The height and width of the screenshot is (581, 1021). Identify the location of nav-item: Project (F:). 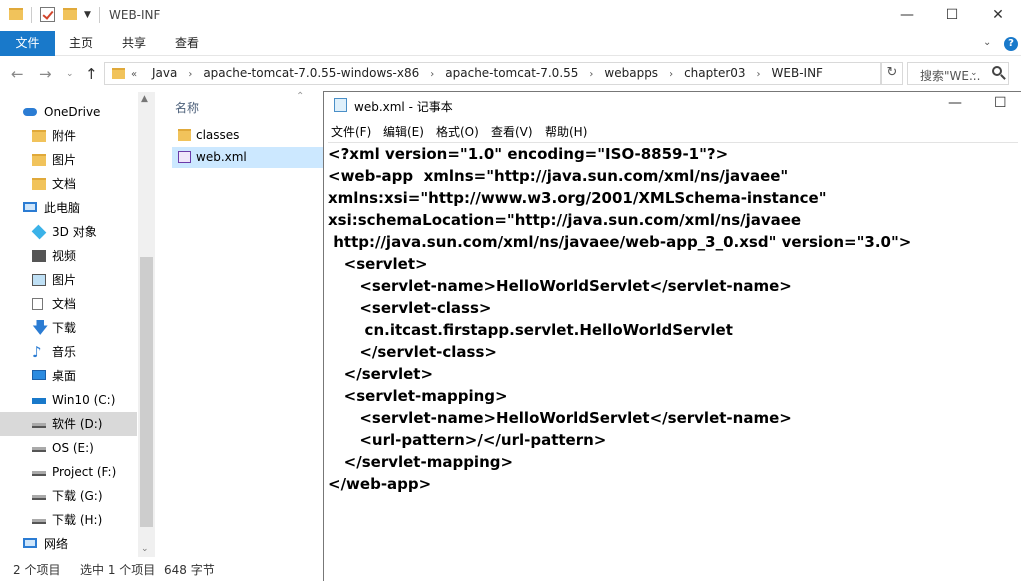
(68, 472).